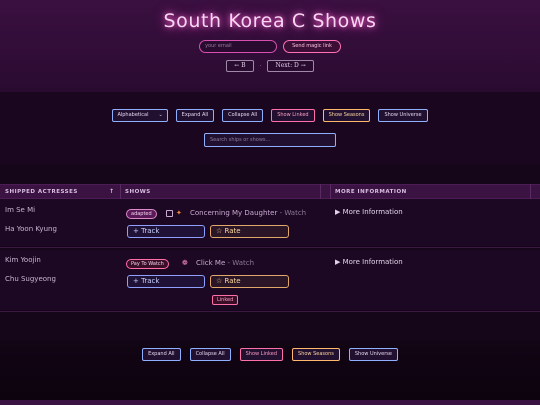  I want to click on show-link: Concerning My Daughter - Watch, so click(248, 213).